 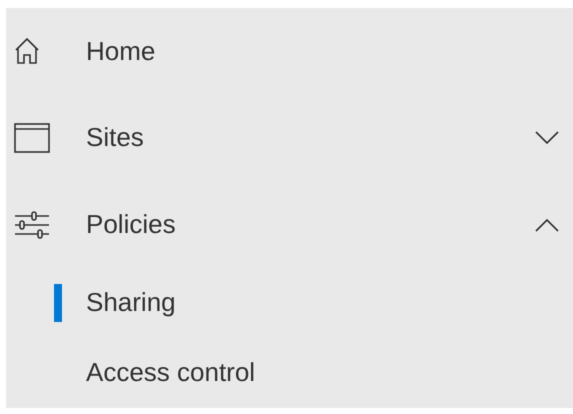 What do you see at coordinates (547, 225) in the screenshot?
I see `chevron-up-icon` at bounding box center [547, 225].